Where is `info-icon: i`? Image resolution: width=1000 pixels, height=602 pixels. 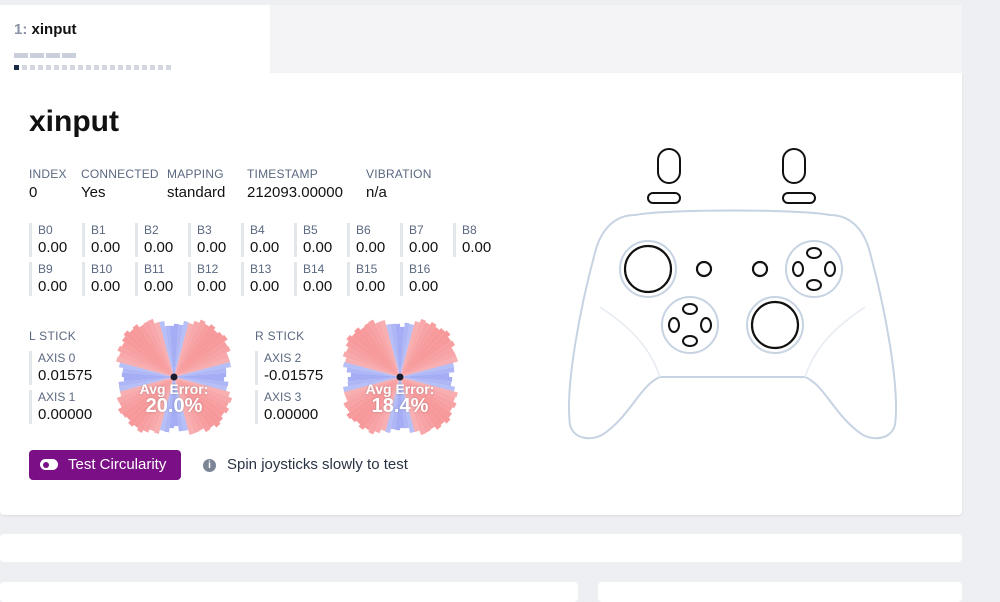
info-icon: i is located at coordinates (209, 465).